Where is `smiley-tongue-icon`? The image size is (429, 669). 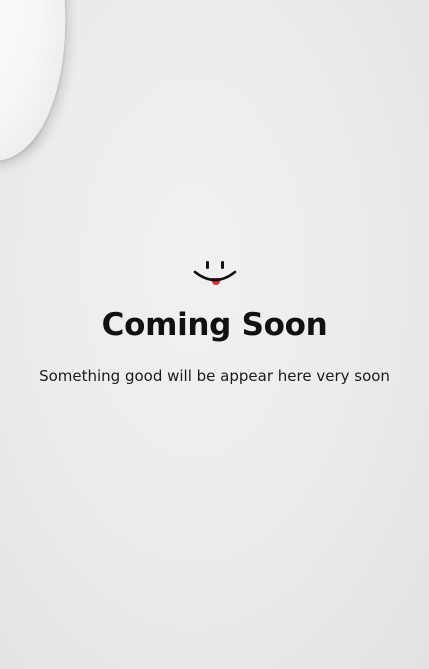 smiley-tongue-icon is located at coordinates (214, 273).